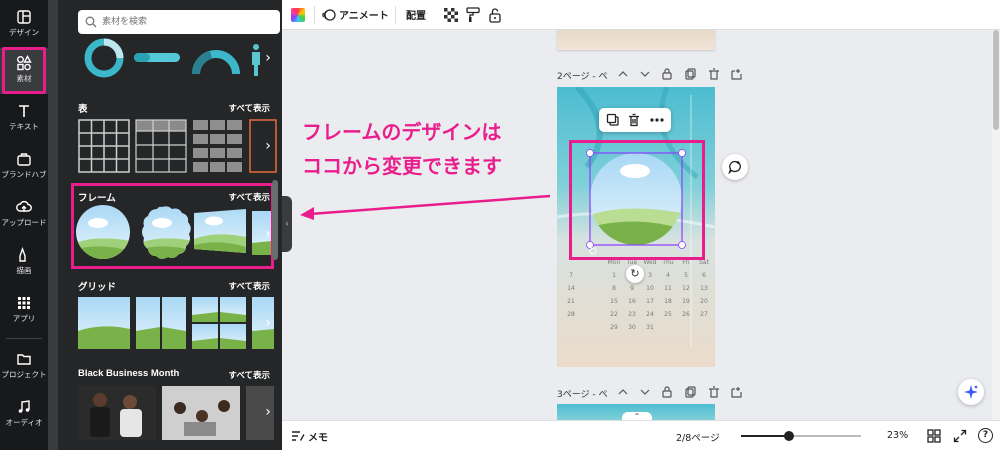 This screenshot has height=450, width=1000. What do you see at coordinates (178, 146) in the screenshot?
I see `table-thumbnails` at bounding box center [178, 146].